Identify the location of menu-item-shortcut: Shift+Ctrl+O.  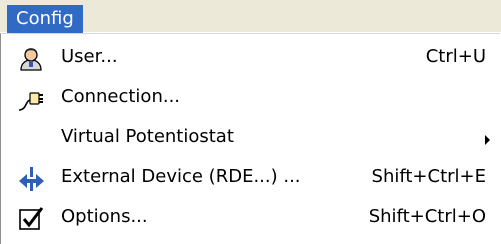
(427, 216).